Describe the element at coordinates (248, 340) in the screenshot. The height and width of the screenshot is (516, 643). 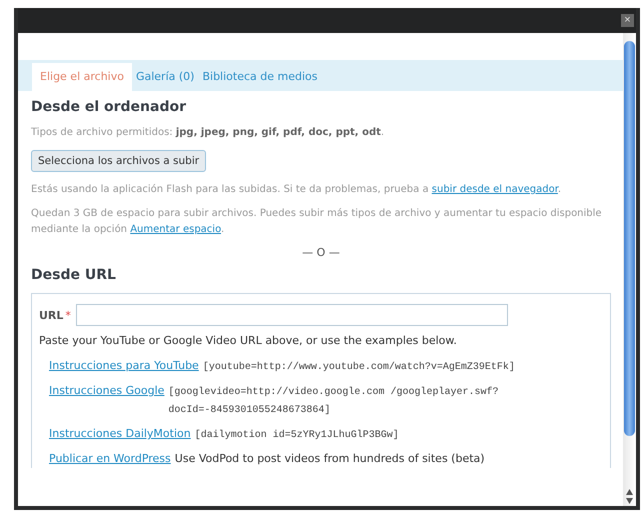
I see `hint-text: Paste your YouTube or Google Video URL above, or use the examples below.` at that location.